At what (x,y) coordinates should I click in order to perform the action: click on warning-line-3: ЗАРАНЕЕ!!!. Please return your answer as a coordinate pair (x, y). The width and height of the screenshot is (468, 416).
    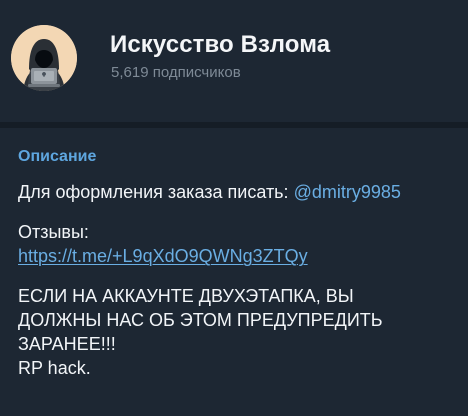
    Looking at the image, I should click on (67, 344).